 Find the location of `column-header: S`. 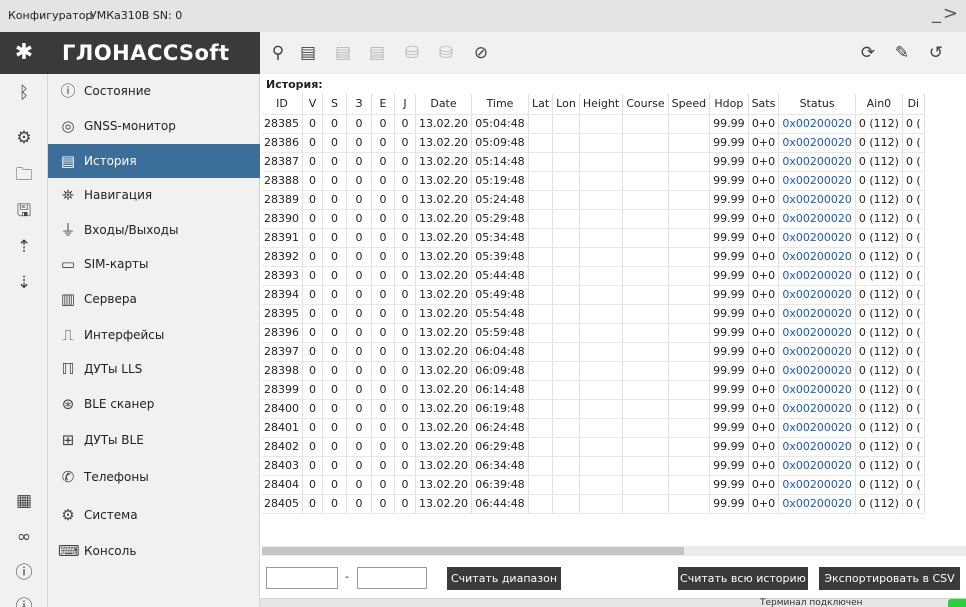

column-header: S is located at coordinates (334, 104).